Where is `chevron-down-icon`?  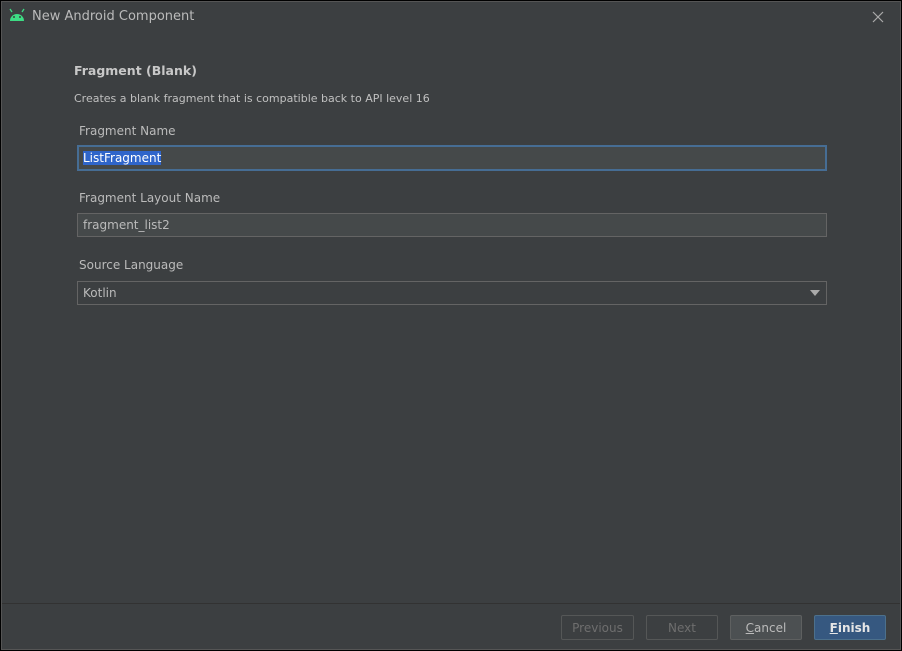
chevron-down-icon is located at coordinates (815, 293).